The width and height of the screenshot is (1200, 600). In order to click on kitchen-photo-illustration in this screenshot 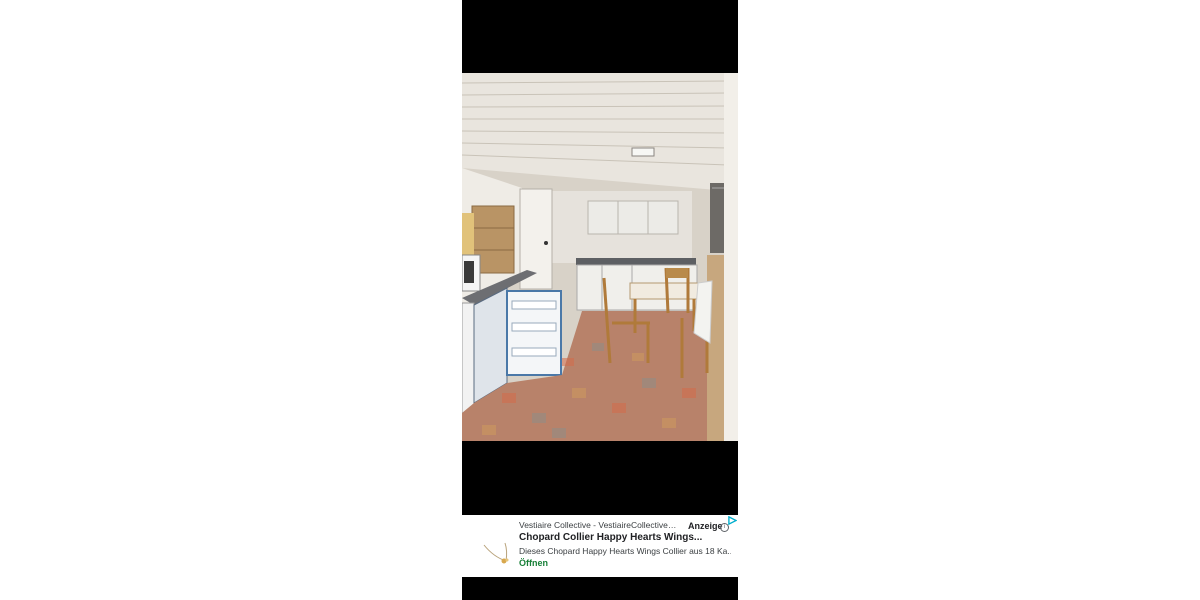, I will do `click(600, 257)`.